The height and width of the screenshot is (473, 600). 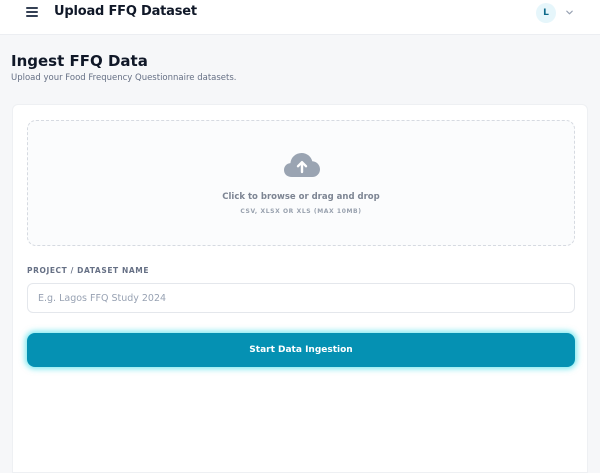 I want to click on cloud-upload-icon, so click(x=302, y=165).